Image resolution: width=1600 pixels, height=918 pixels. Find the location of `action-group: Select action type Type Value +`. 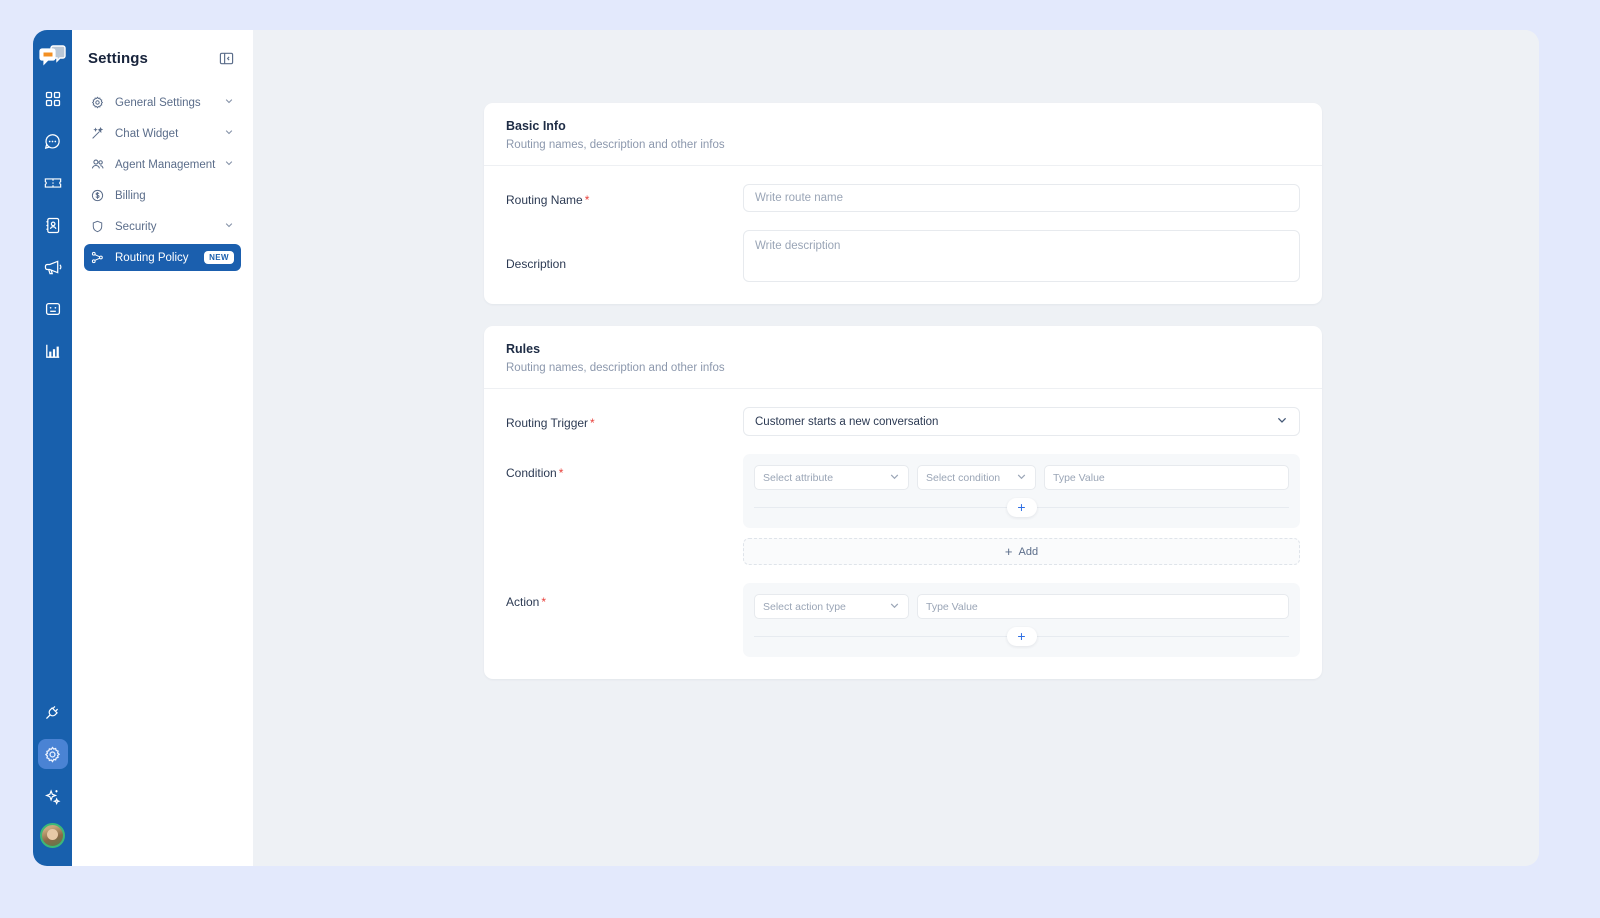

action-group: Select action type Type Value + is located at coordinates (1021, 620).